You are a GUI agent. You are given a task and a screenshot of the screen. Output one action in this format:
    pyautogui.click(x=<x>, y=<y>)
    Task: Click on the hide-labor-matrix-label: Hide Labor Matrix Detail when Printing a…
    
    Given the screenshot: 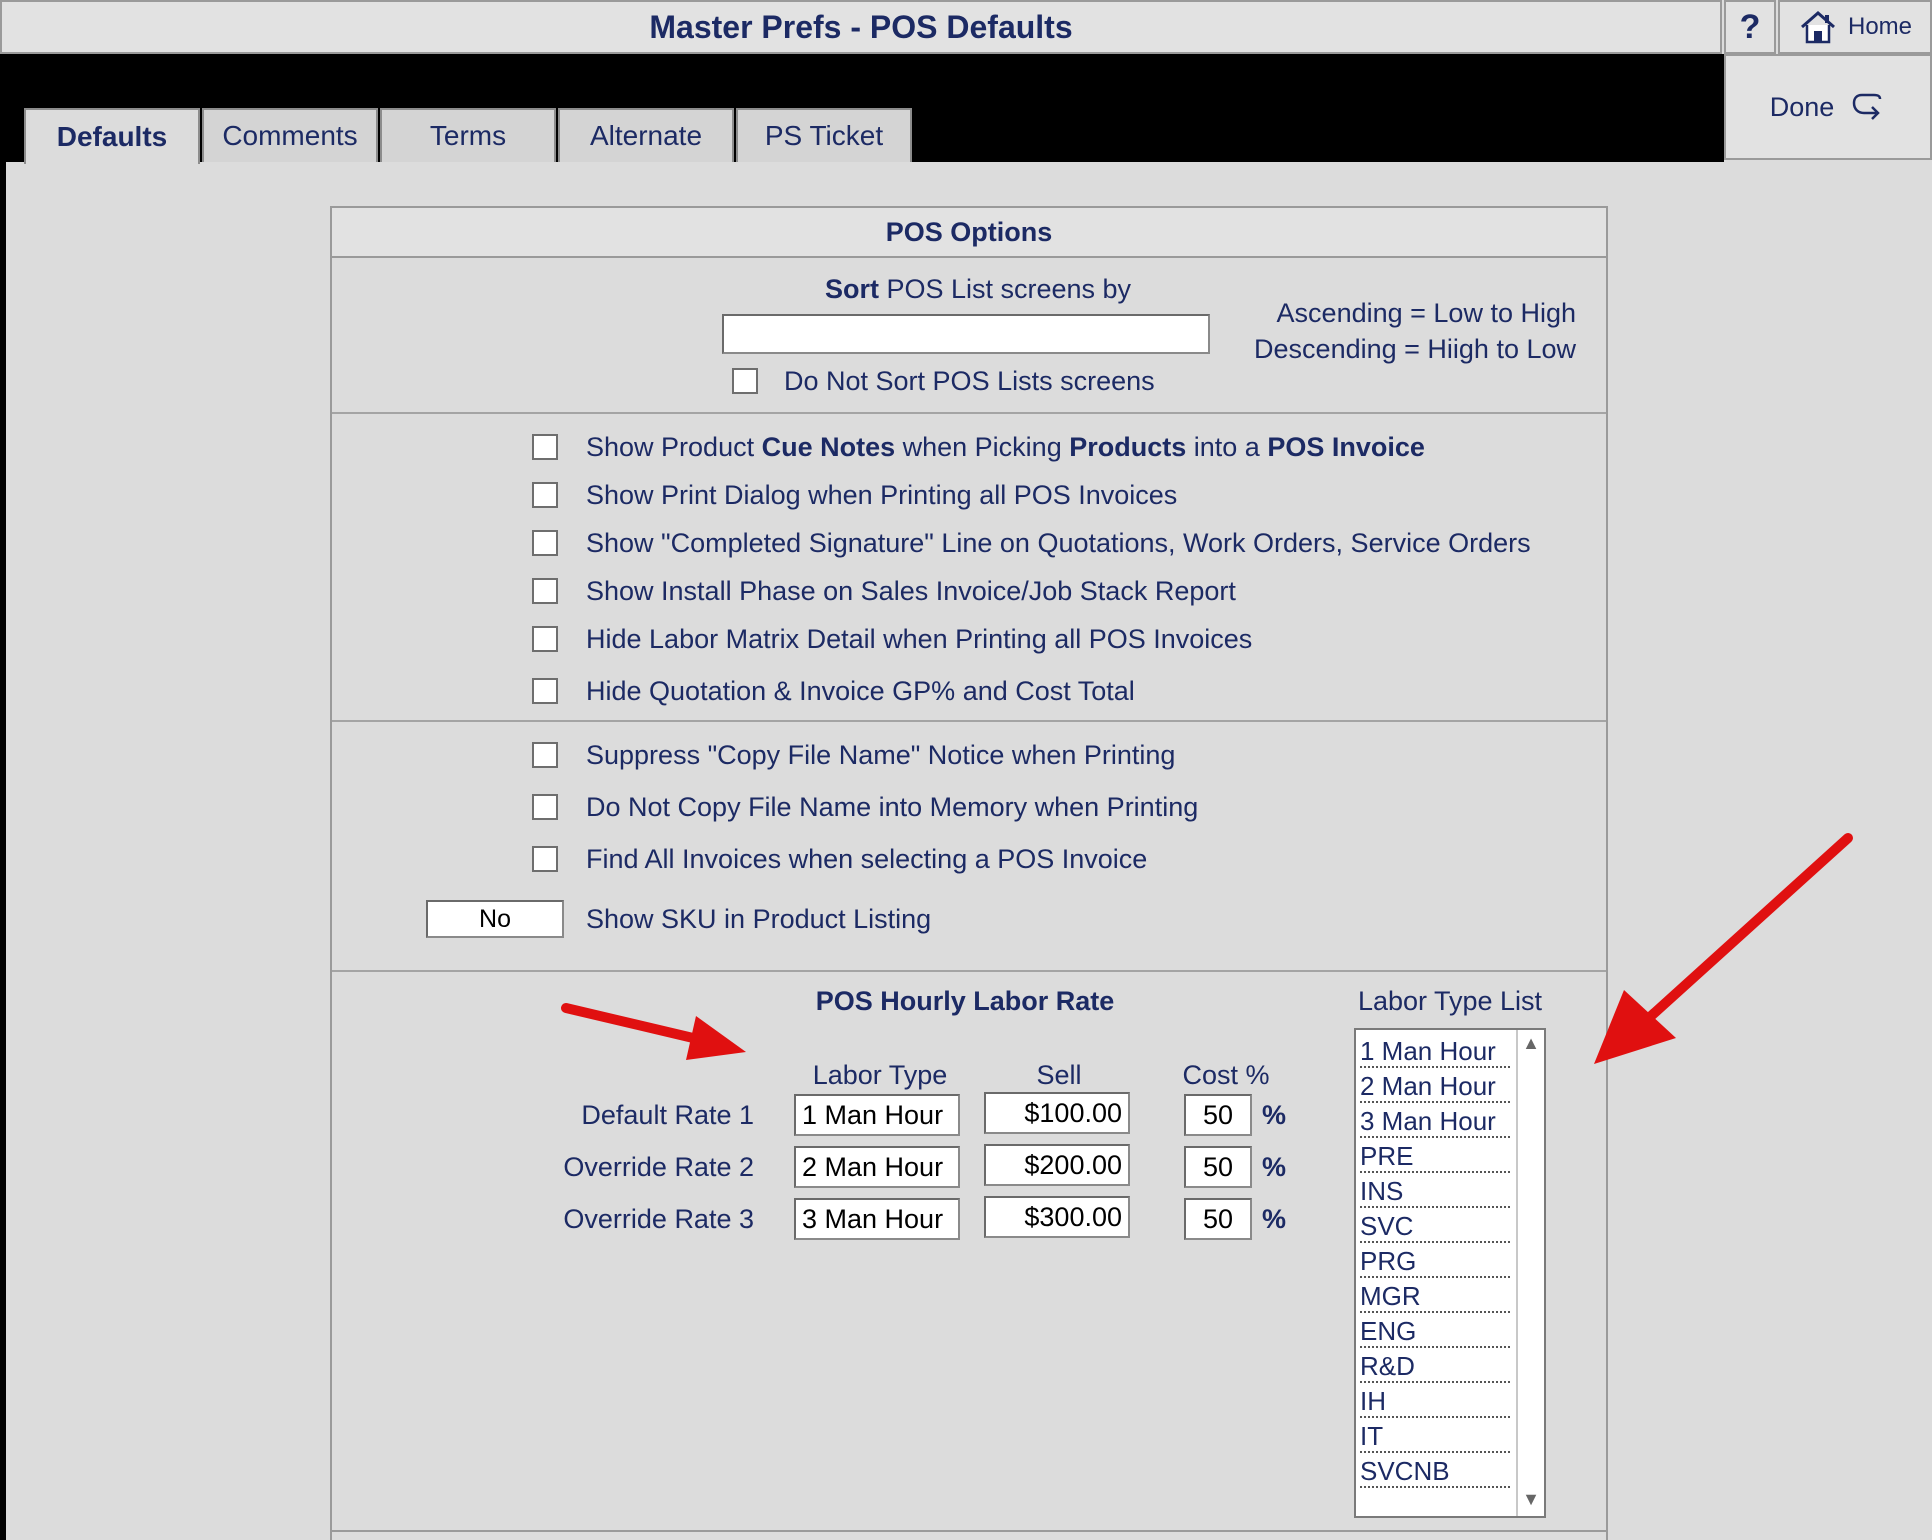 What is the action you would take?
    pyautogui.click(x=919, y=639)
    